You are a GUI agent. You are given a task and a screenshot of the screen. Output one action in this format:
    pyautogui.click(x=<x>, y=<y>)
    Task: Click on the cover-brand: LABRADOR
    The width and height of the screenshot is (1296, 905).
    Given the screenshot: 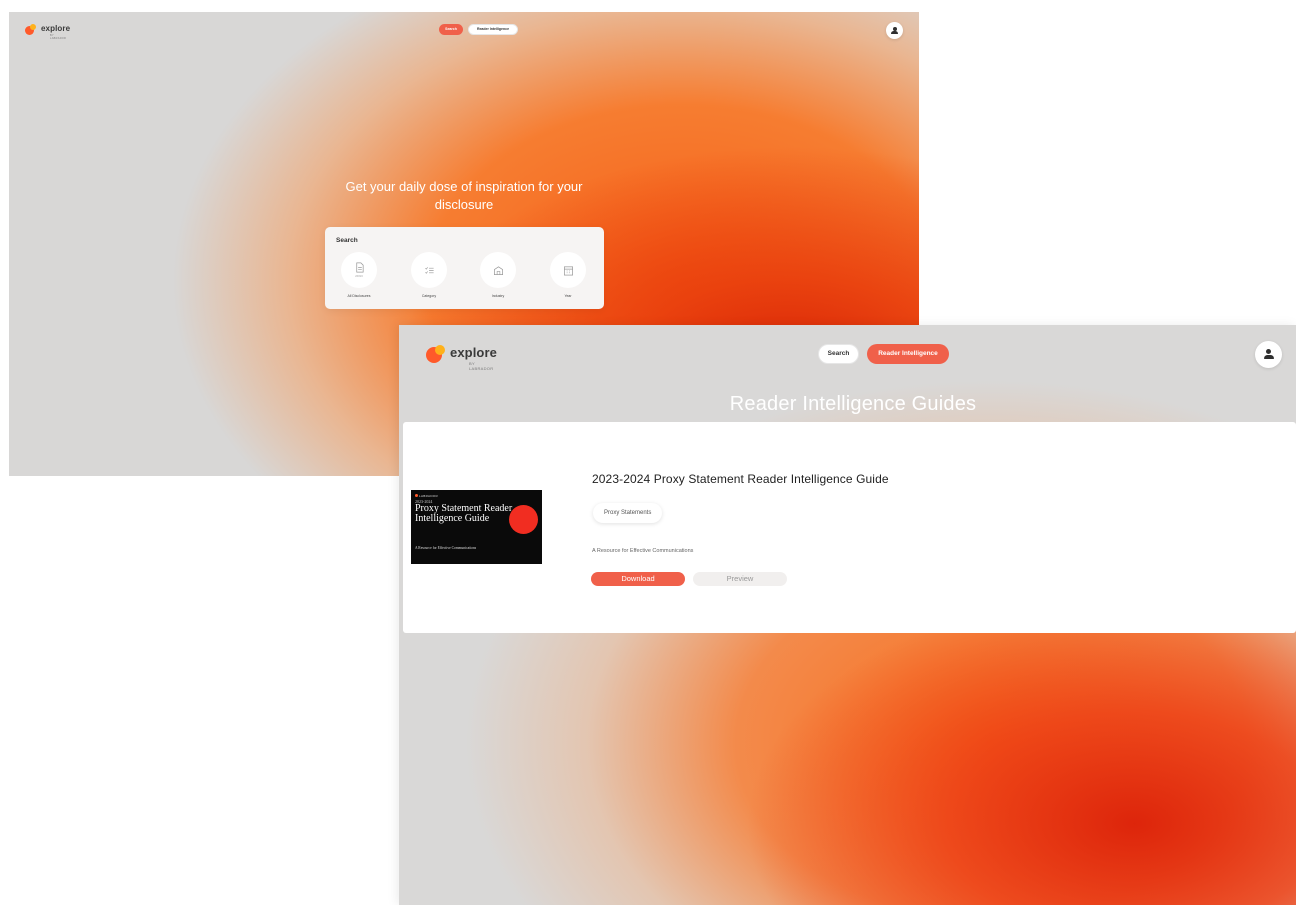 What is the action you would take?
    pyautogui.click(x=426, y=496)
    